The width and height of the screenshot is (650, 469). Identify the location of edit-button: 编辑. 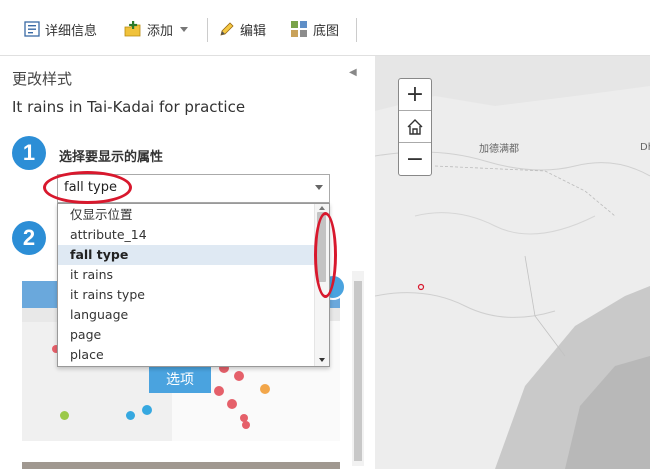
(242, 29).